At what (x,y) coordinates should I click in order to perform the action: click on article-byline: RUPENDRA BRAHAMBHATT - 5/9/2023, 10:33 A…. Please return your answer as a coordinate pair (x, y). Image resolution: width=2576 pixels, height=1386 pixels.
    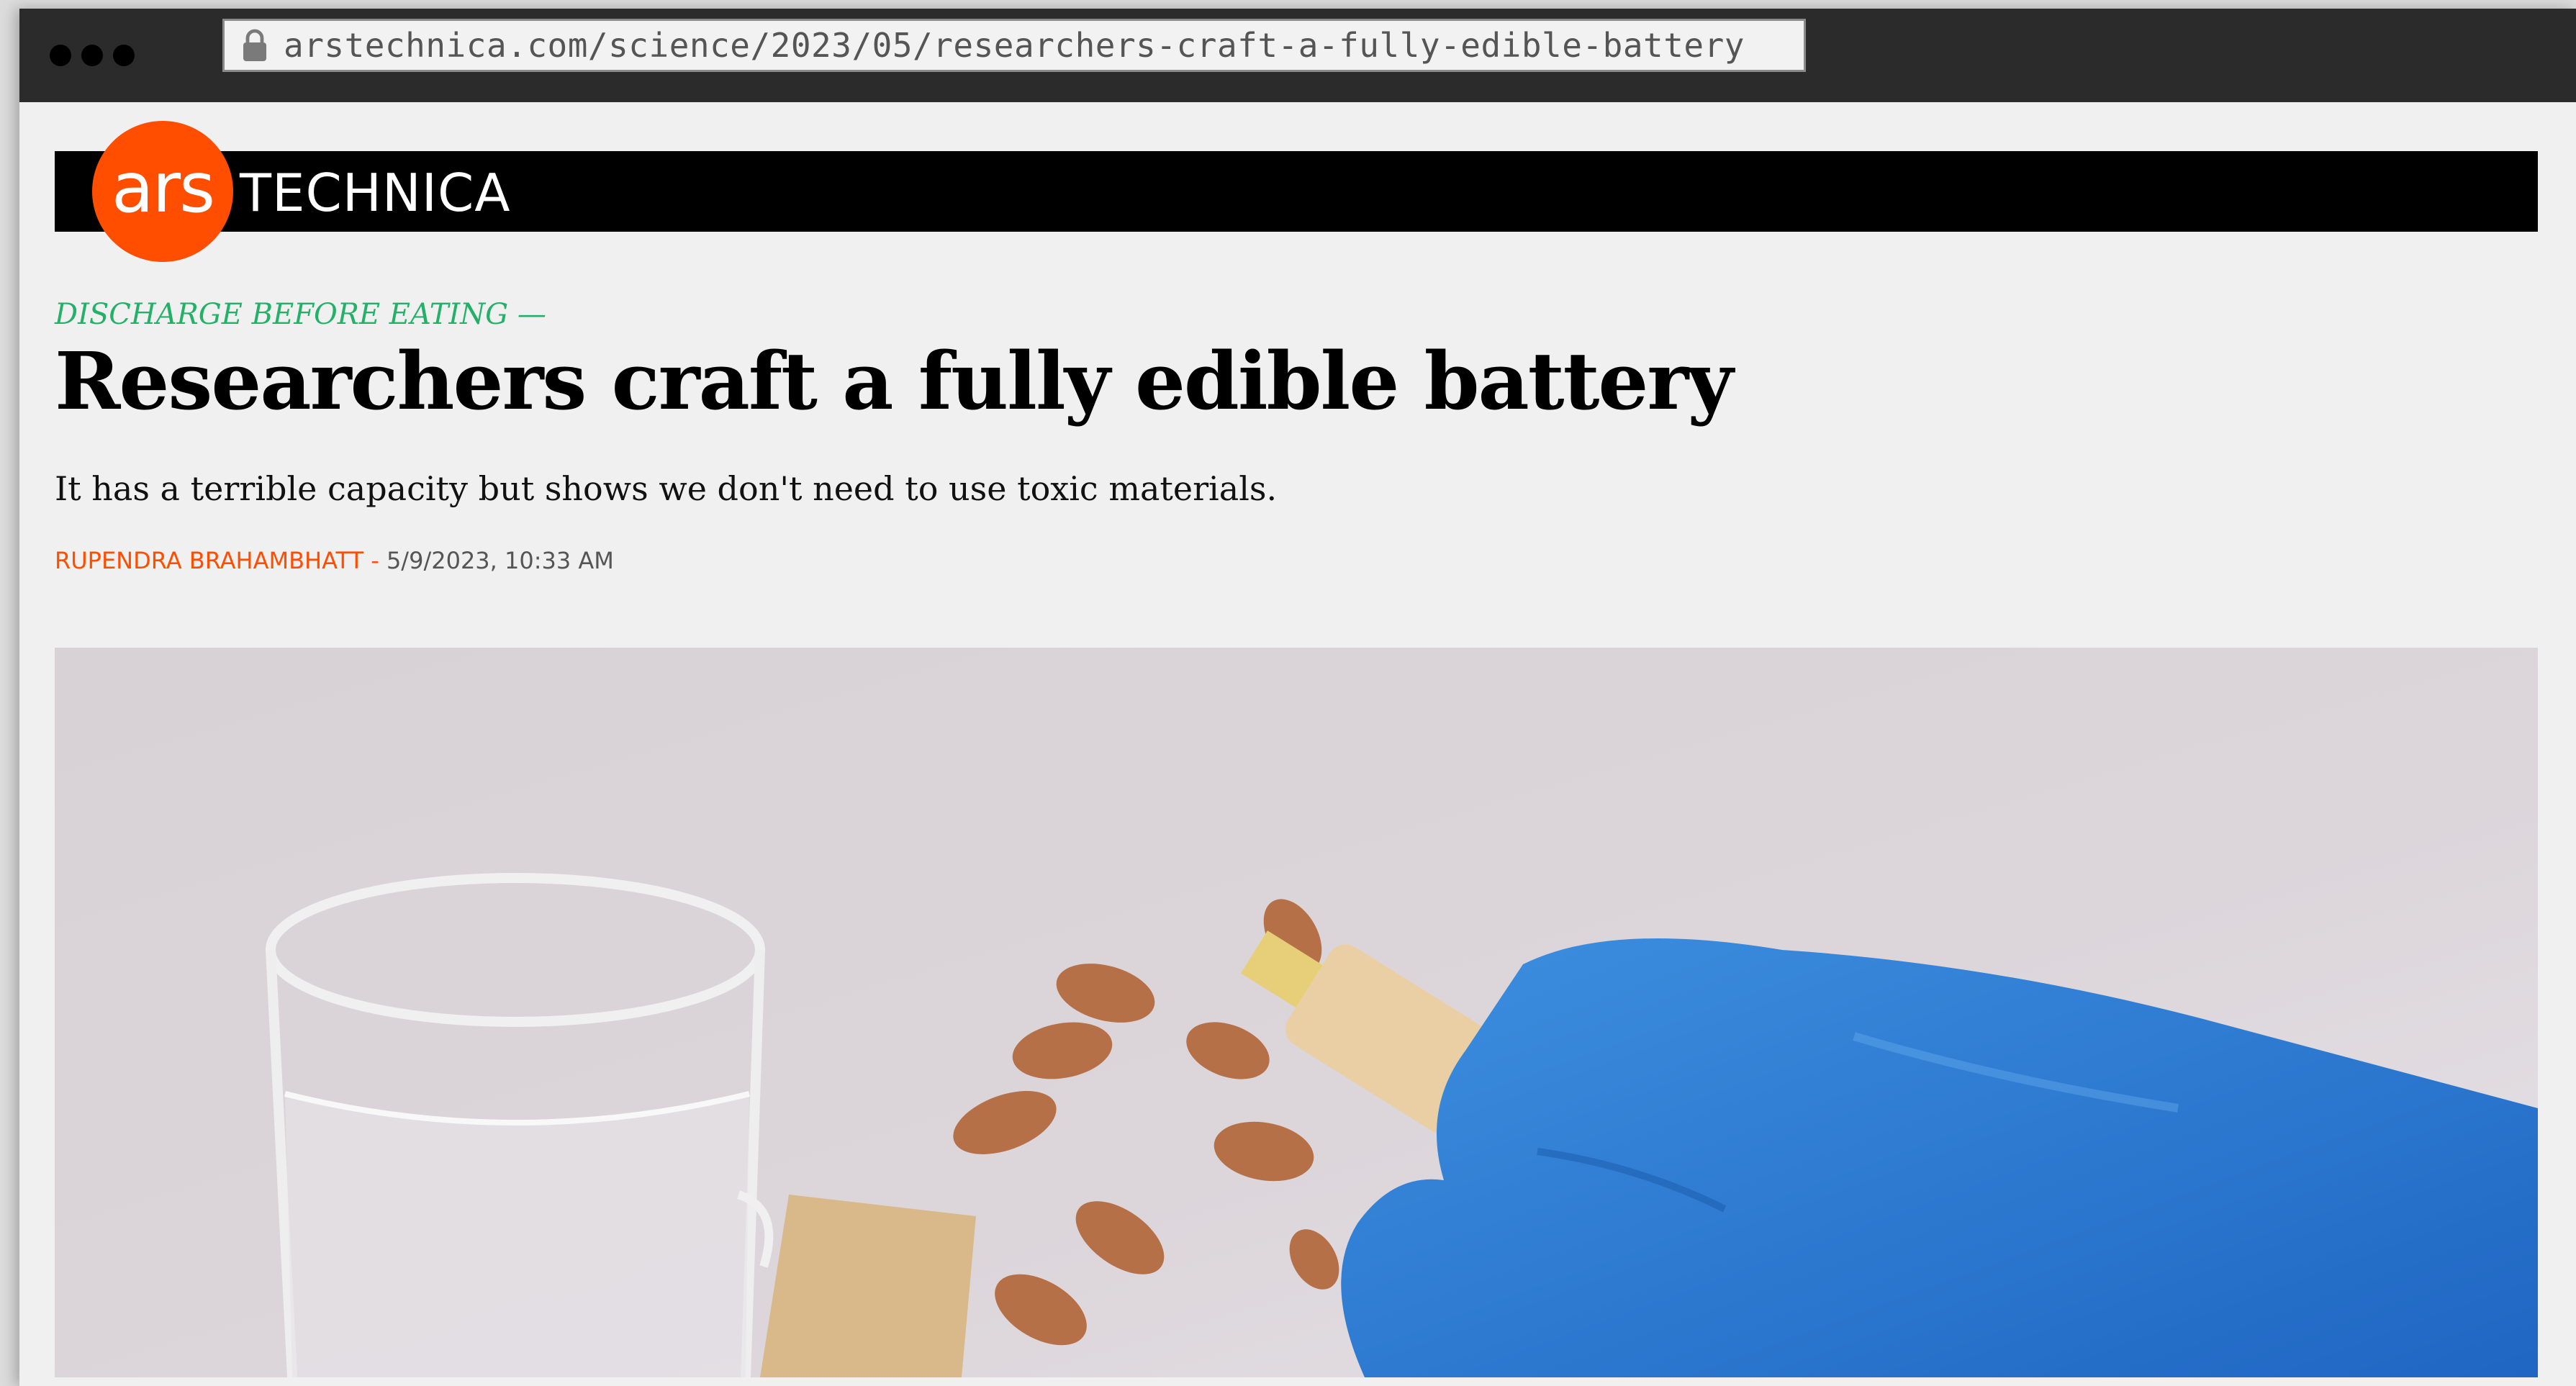
    Looking at the image, I should click on (334, 560).